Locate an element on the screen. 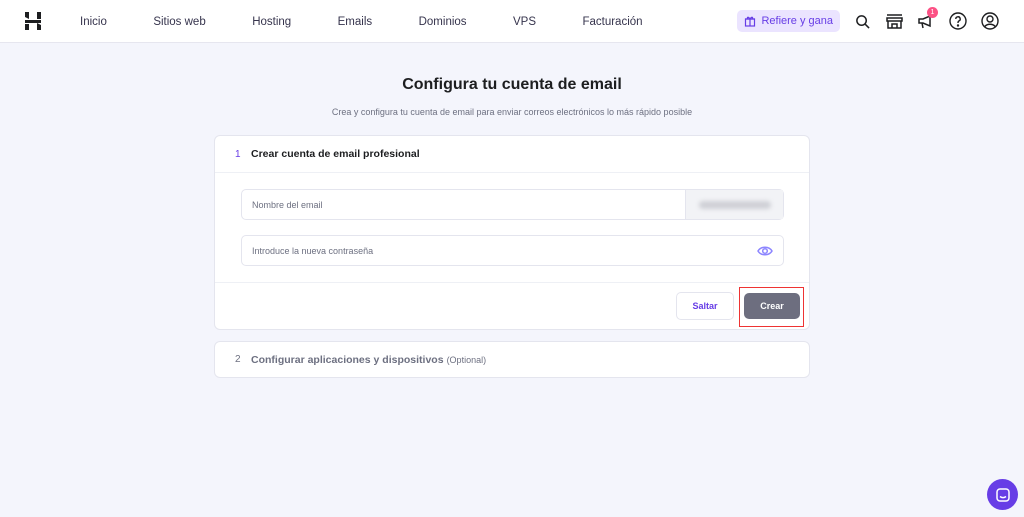 The image size is (1024, 517). eye-icon is located at coordinates (765, 251).